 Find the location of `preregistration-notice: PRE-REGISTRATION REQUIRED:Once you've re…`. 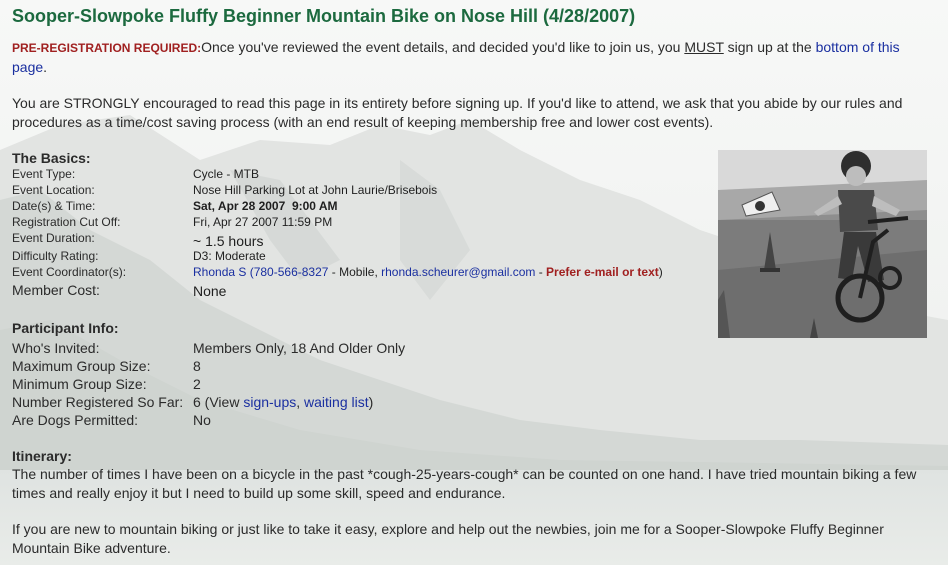

preregistration-notice: PRE-REGISTRATION REQUIRED:Once you've re… is located at coordinates (456, 57).